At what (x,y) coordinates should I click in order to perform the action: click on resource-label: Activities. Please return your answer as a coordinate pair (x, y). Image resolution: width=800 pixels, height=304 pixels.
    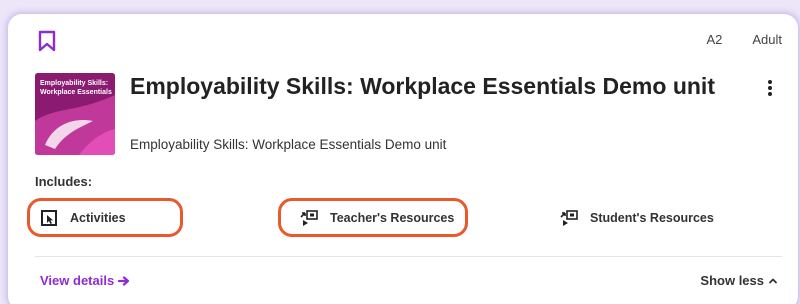
    Looking at the image, I should click on (98, 218).